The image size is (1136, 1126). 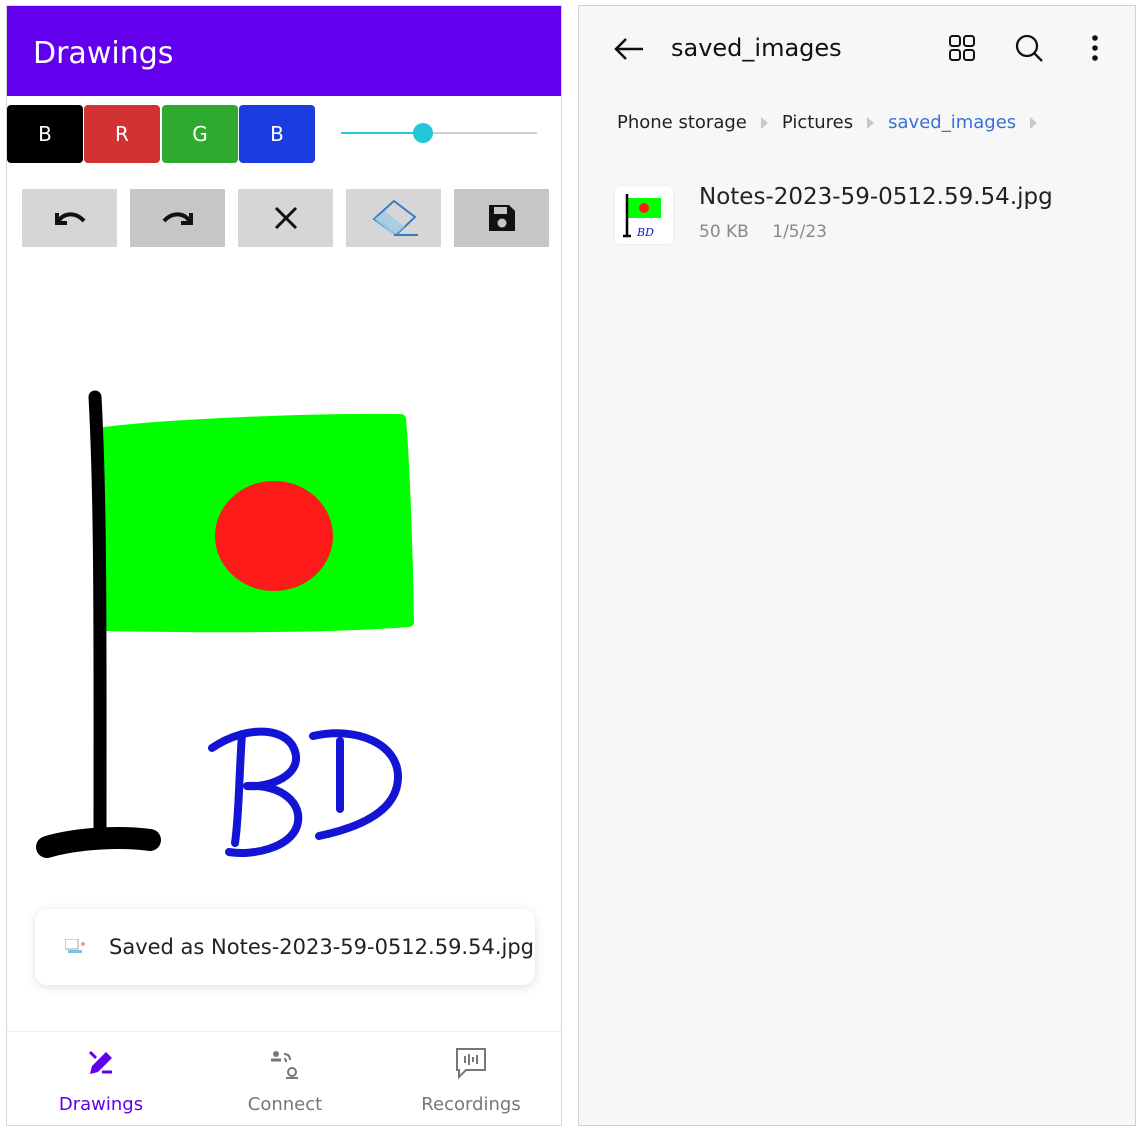 I want to click on save-button, so click(x=501, y=218).